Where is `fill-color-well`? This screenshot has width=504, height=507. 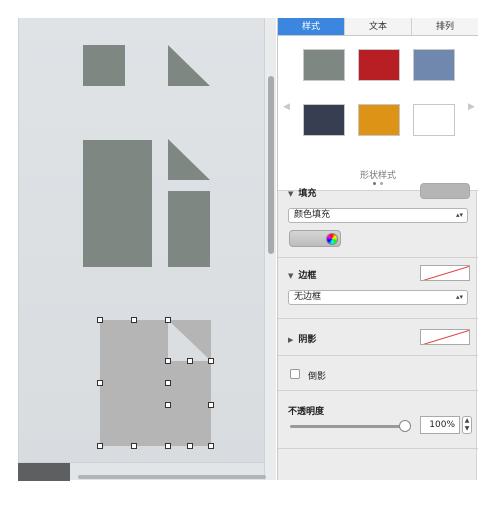
fill-color-well is located at coordinates (445, 191).